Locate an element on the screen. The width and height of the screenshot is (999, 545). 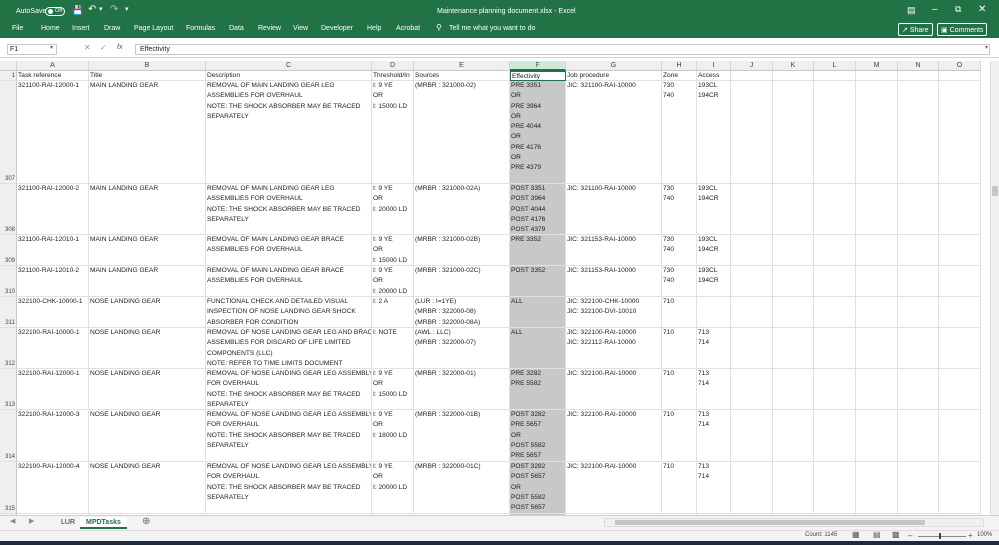
row-header: 307 is located at coordinates (8, 132).